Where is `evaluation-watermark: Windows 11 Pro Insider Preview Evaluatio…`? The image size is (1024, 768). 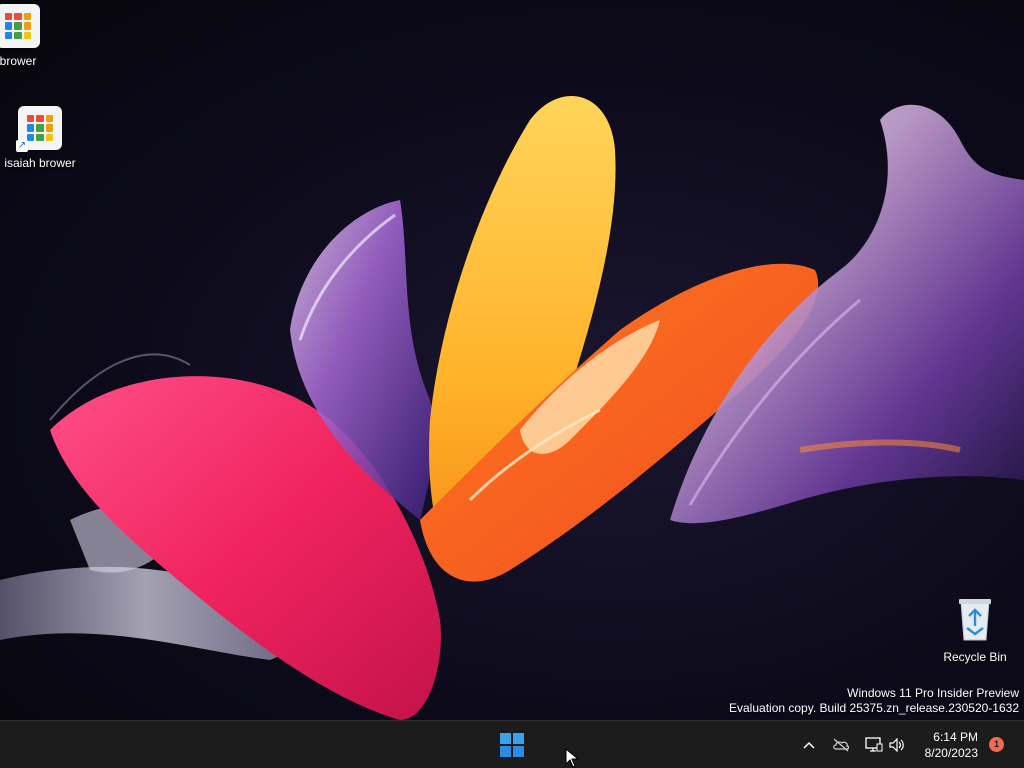
evaluation-watermark: Windows 11 Pro Insider Preview Evaluatio… is located at coordinates (874, 701).